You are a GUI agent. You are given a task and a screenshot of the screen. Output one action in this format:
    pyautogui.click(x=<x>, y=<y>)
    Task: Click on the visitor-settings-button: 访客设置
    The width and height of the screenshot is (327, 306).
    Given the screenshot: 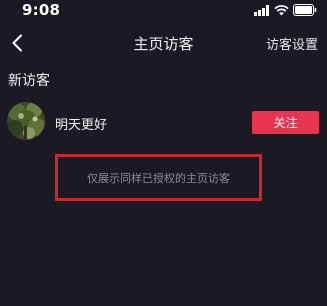 What is the action you would take?
    pyautogui.click(x=292, y=43)
    